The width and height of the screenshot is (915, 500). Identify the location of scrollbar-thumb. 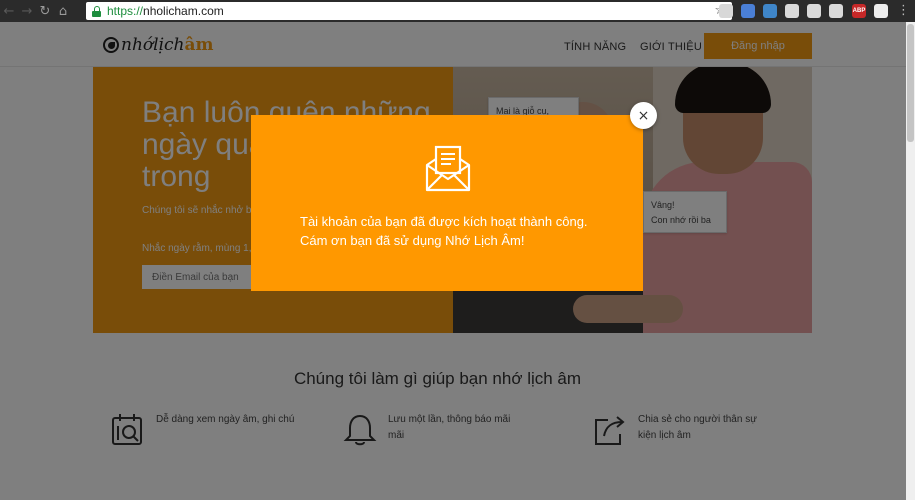
(910, 83).